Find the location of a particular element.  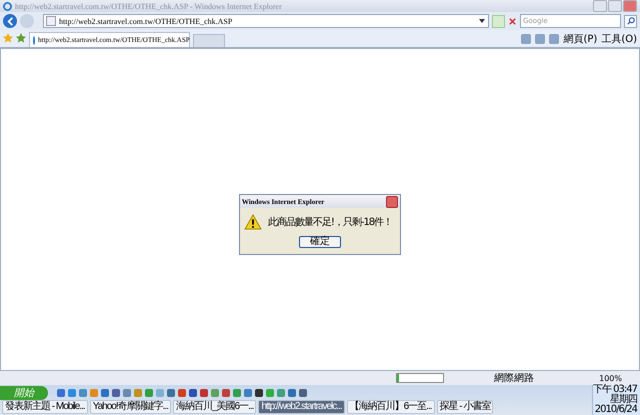

ok-button: 確定 is located at coordinates (320, 242).